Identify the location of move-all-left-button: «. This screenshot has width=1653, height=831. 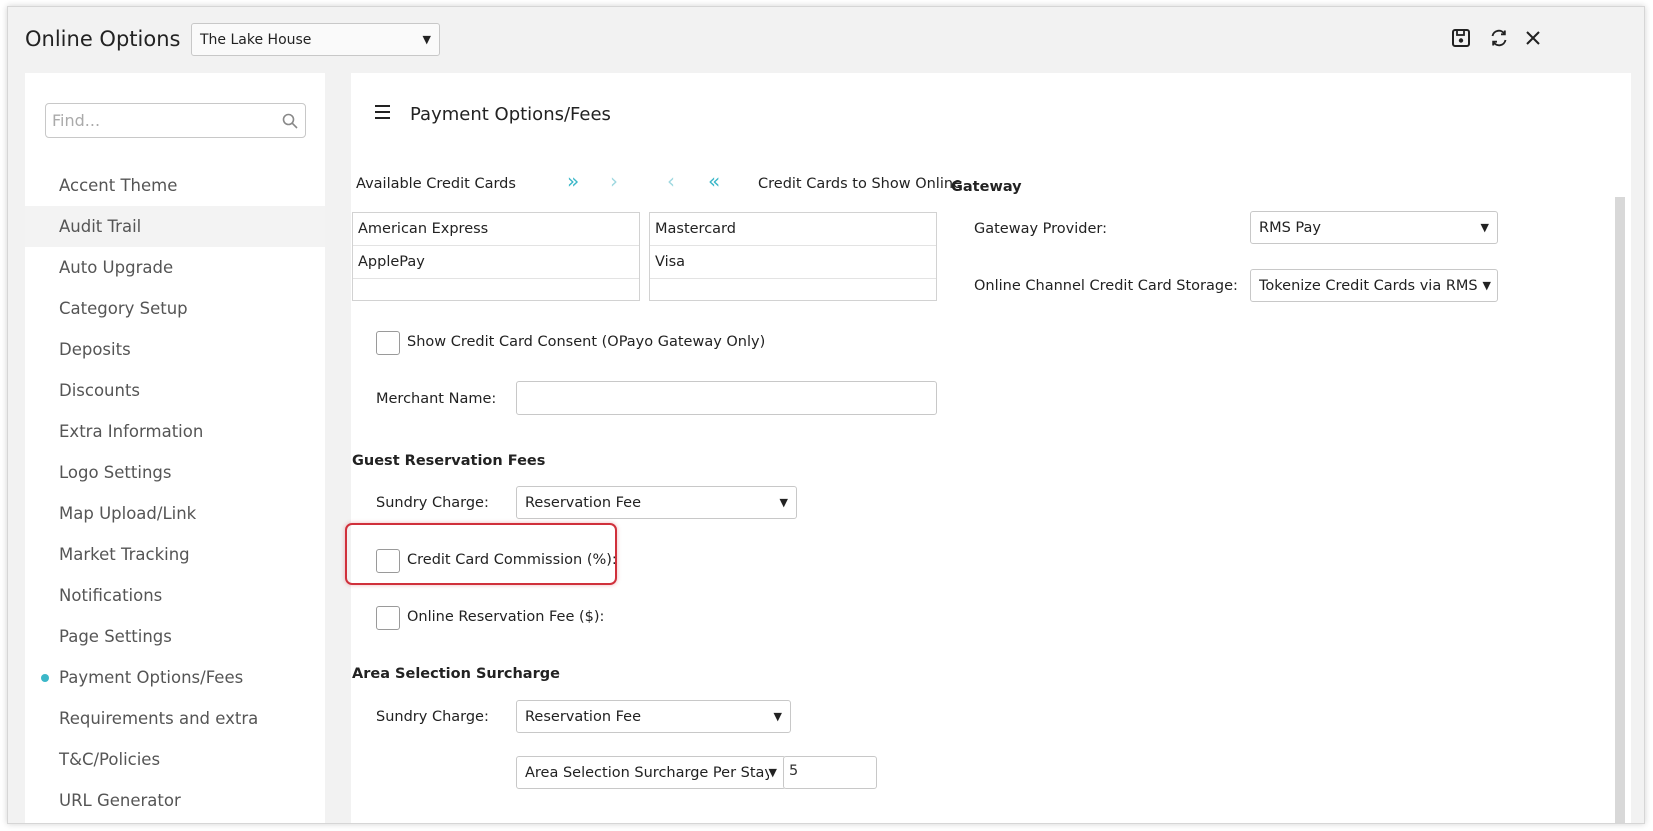
(714, 181).